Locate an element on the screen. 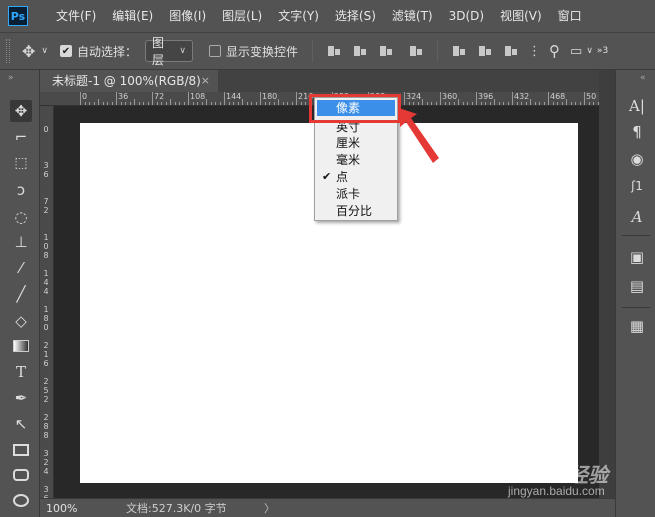  unit-menu-item: 百分比 is located at coordinates (356, 211).